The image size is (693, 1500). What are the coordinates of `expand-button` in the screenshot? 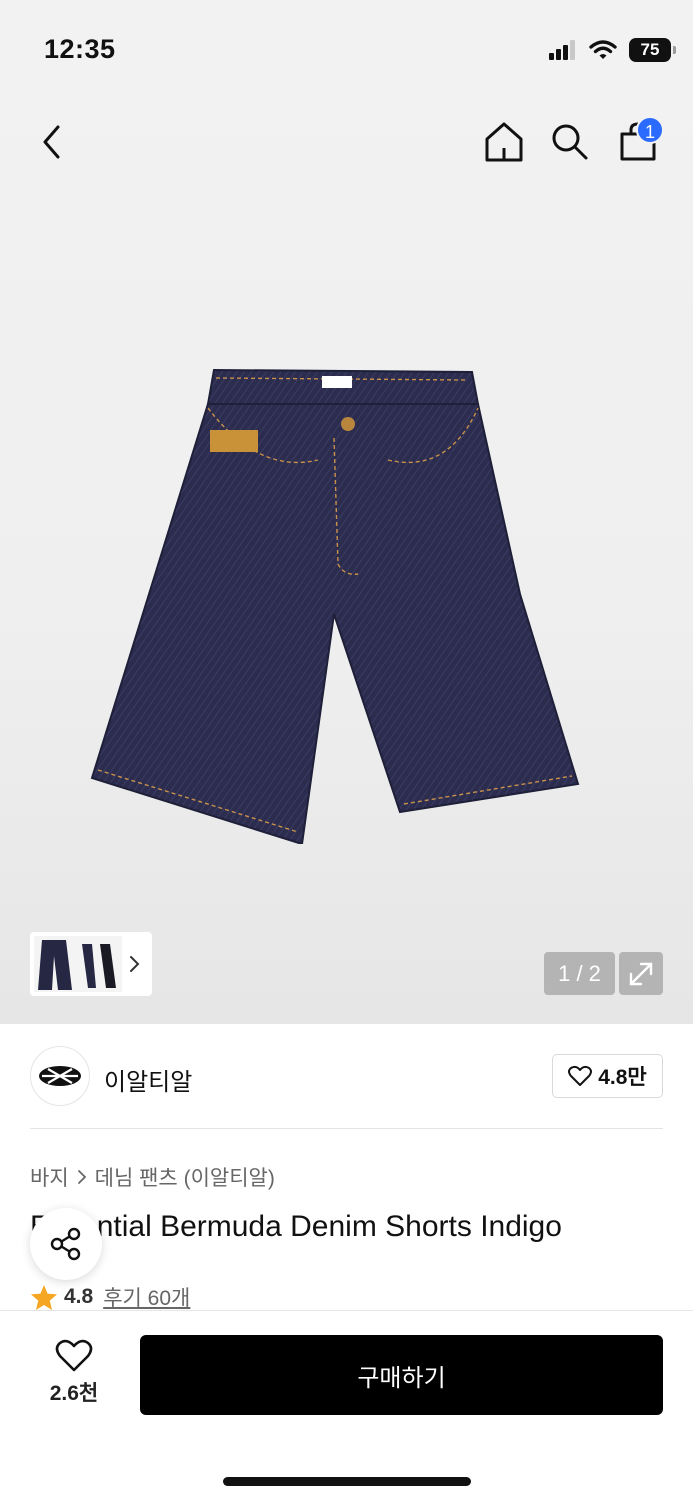 It's located at (641, 973).